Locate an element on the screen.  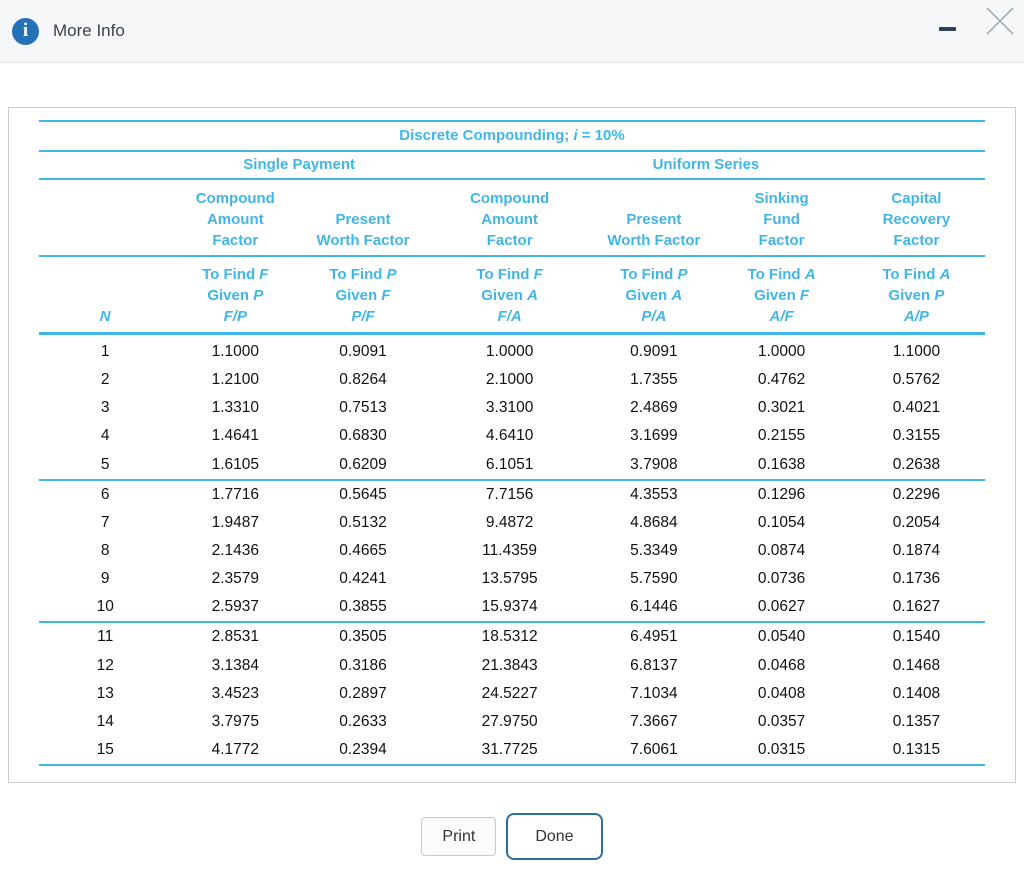
factor-value: 1.1000 is located at coordinates (235, 351).